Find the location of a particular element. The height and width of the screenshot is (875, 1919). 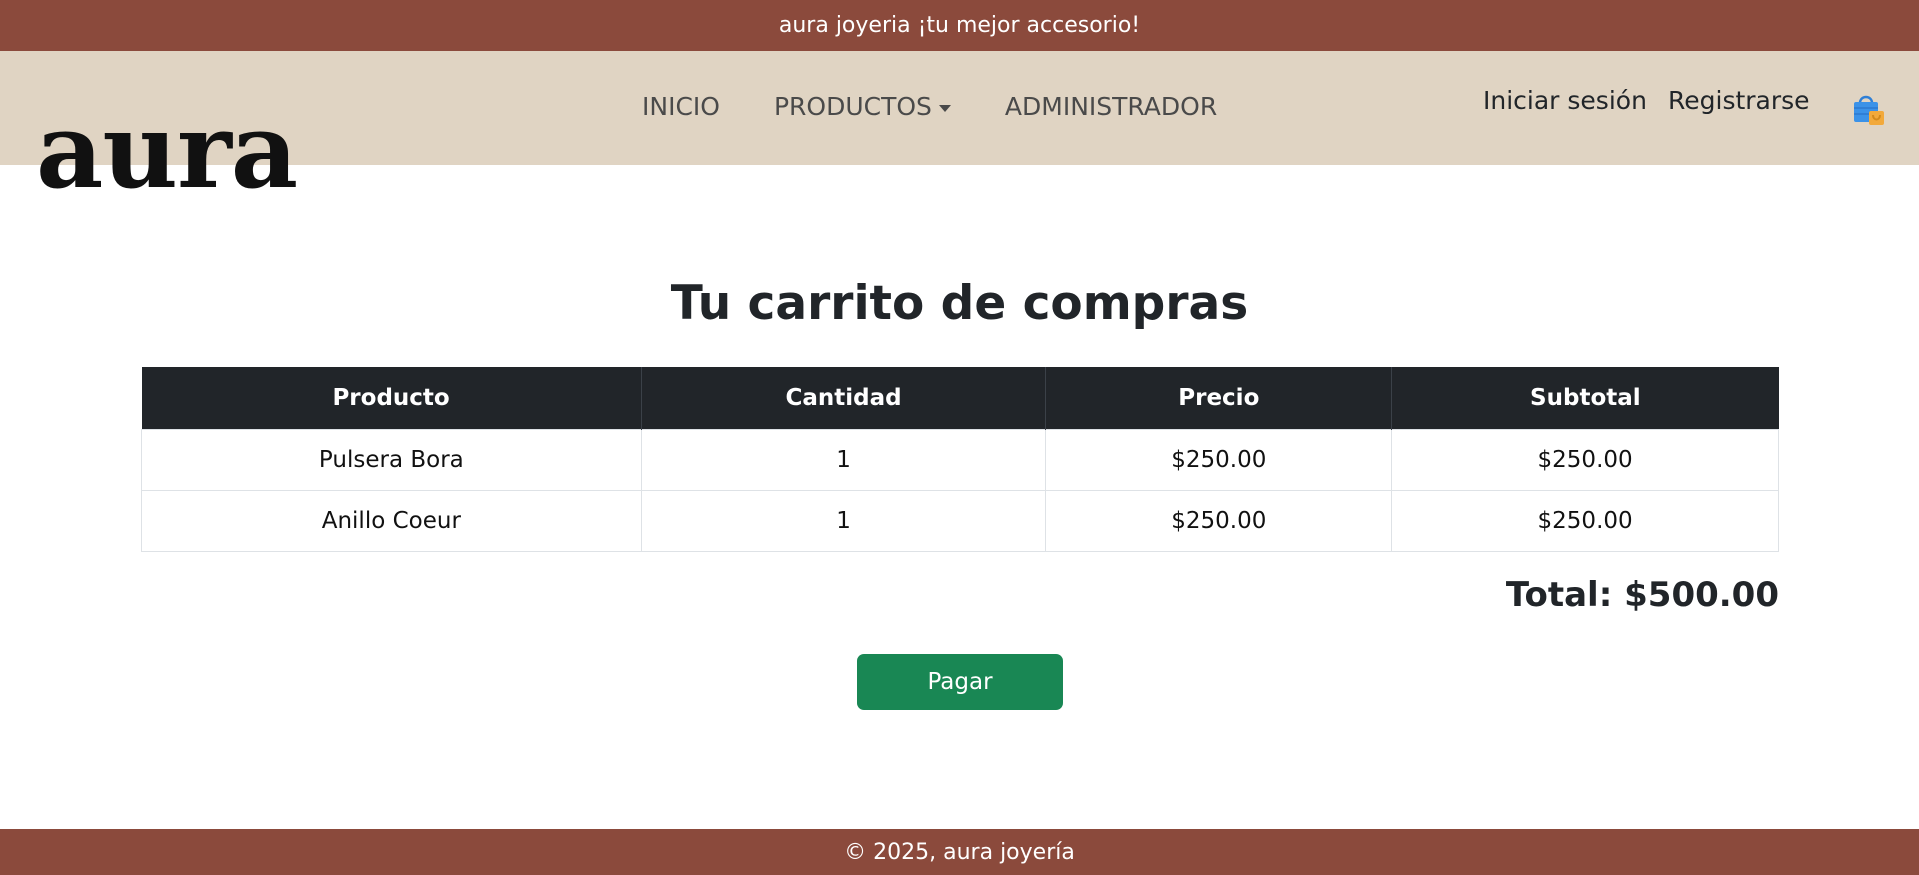

footer-text: © 2025, aura joyería is located at coordinates (959, 852).